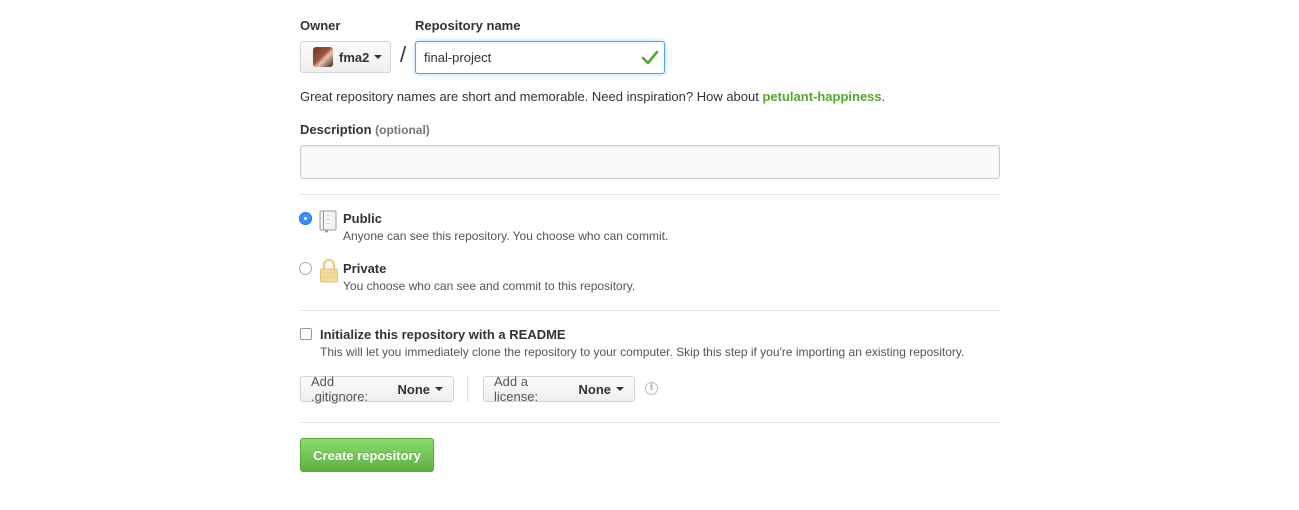 This screenshot has width=1299, height=510. I want to click on info-icon: i, so click(651, 388).